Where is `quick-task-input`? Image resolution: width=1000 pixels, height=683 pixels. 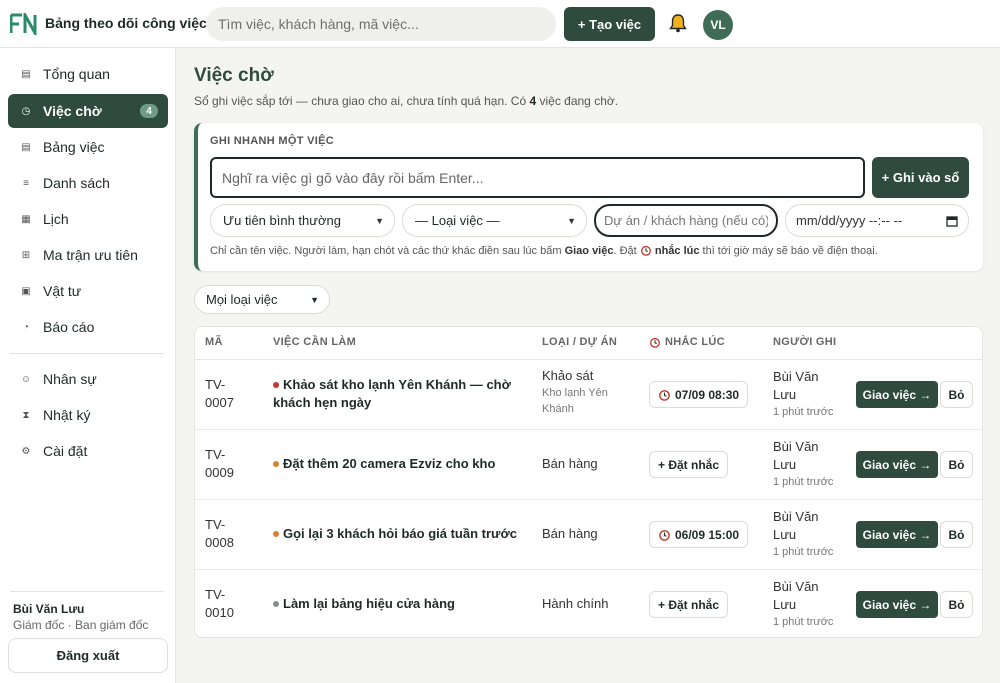 quick-task-input is located at coordinates (537, 177).